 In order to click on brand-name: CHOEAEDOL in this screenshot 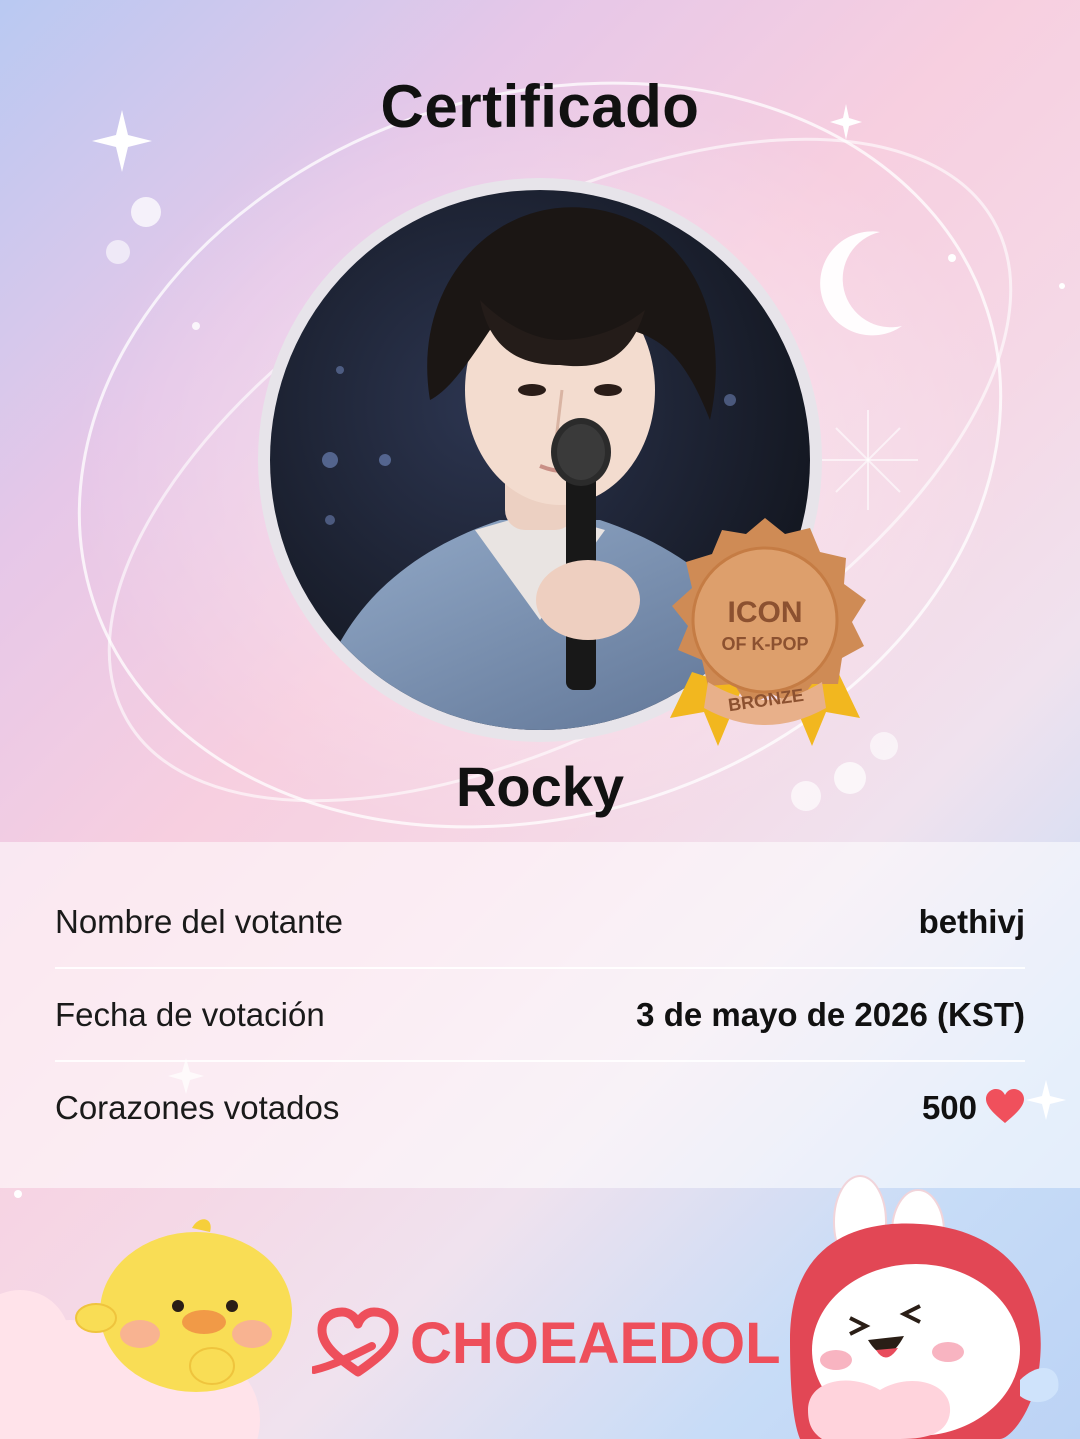, I will do `click(595, 1343)`.